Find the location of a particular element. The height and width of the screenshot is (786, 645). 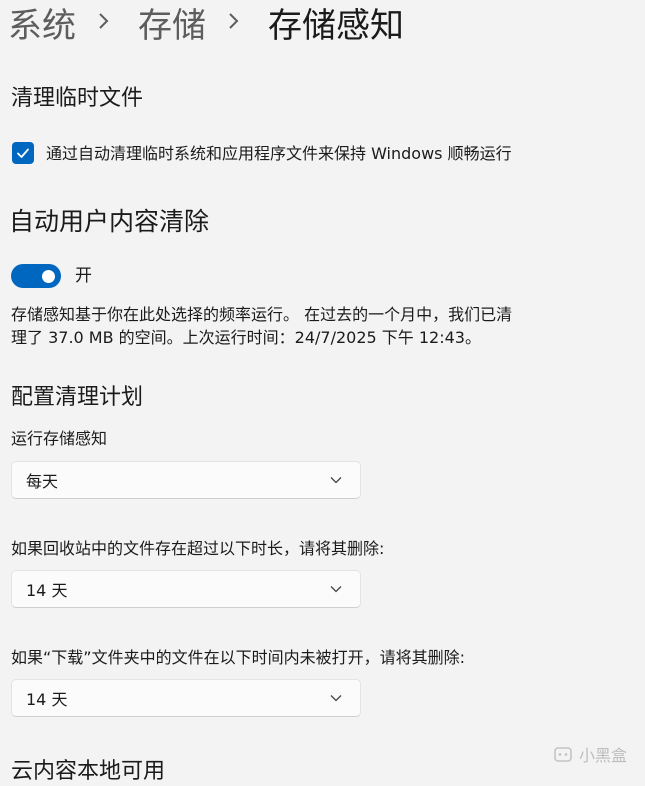

section-title-cloud: 云内容本地可用 is located at coordinates (88, 771).